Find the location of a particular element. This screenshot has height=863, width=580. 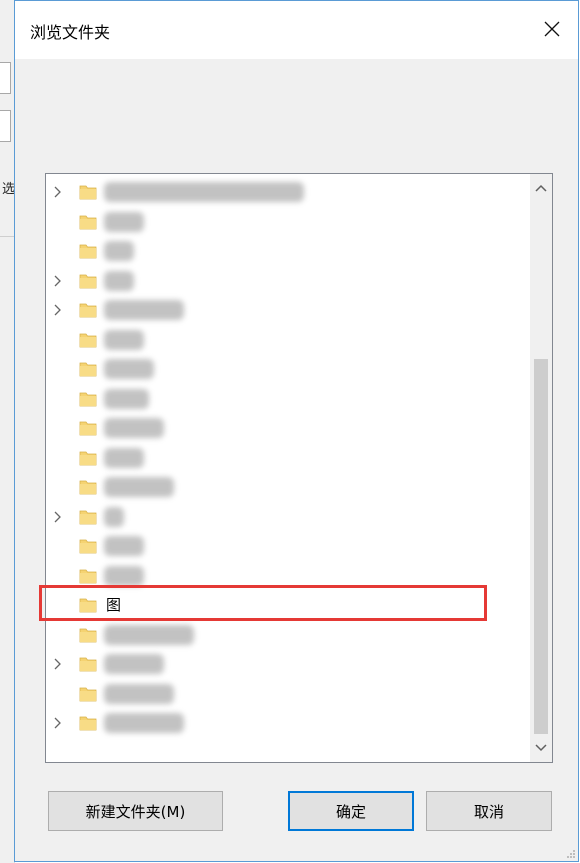

cancel-button: 取消 is located at coordinates (489, 811).